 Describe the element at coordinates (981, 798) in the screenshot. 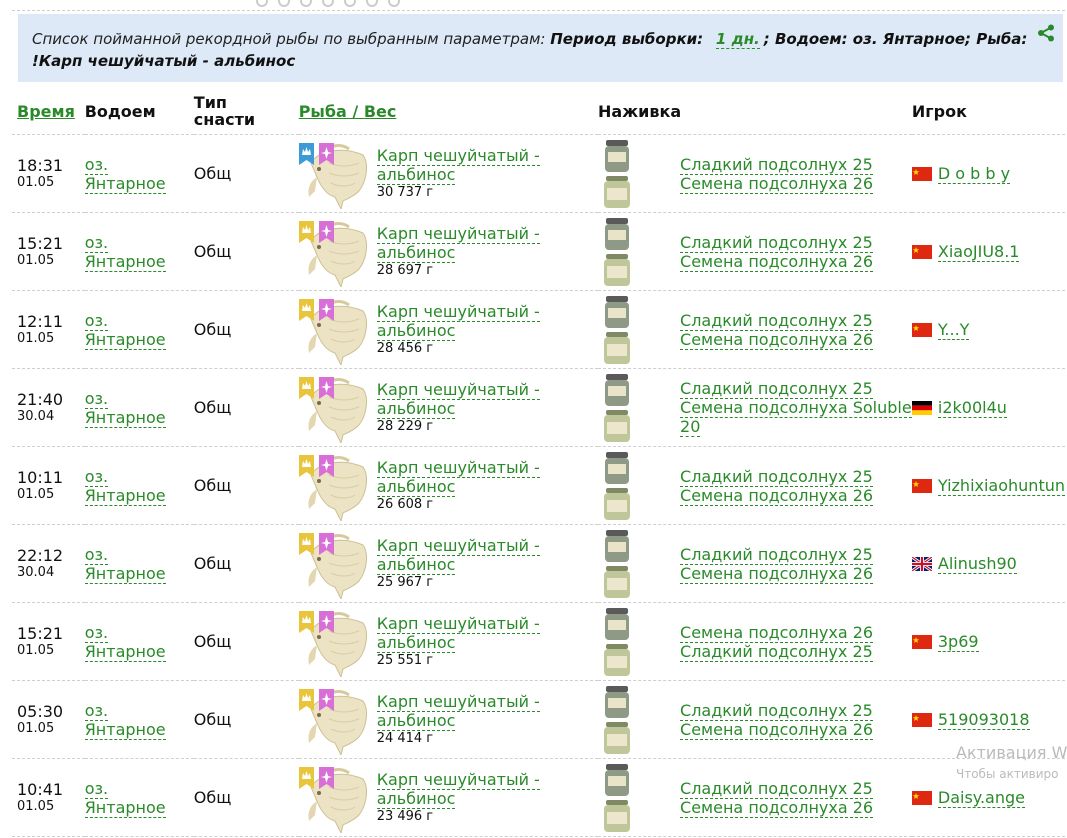

I see `player-name-link: Daisy.ange` at that location.